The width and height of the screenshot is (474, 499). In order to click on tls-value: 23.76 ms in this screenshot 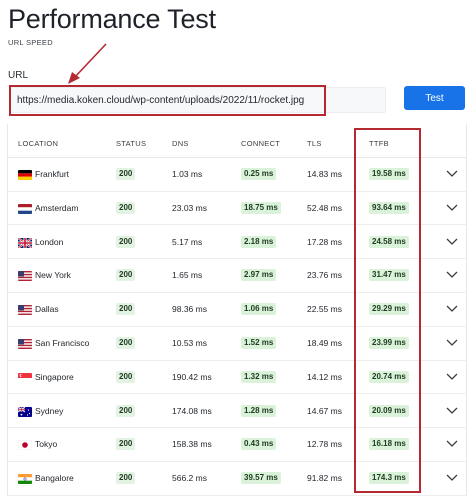, I will do `click(324, 275)`.